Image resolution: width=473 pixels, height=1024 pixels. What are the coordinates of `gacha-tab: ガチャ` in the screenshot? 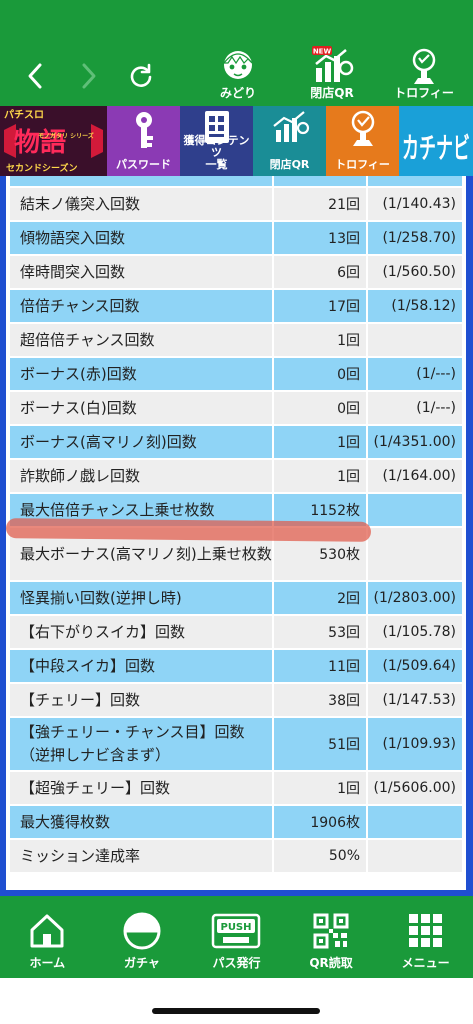 It's located at (142, 937).